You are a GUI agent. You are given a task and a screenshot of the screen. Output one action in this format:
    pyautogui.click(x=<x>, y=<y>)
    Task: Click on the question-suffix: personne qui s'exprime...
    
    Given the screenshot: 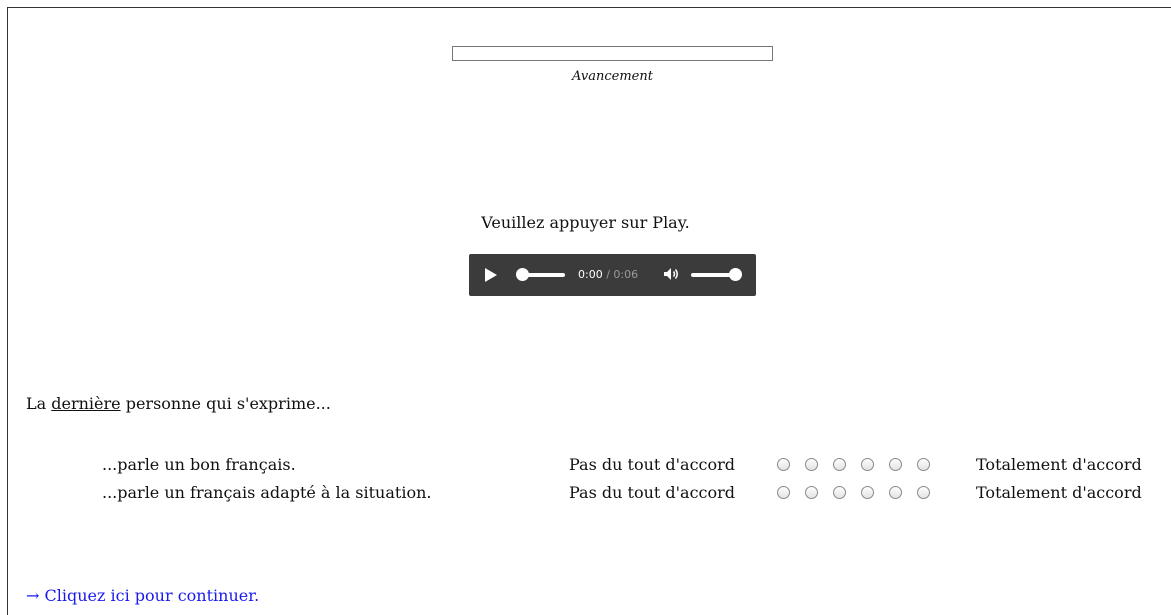 What is the action you would take?
    pyautogui.click(x=225, y=403)
    